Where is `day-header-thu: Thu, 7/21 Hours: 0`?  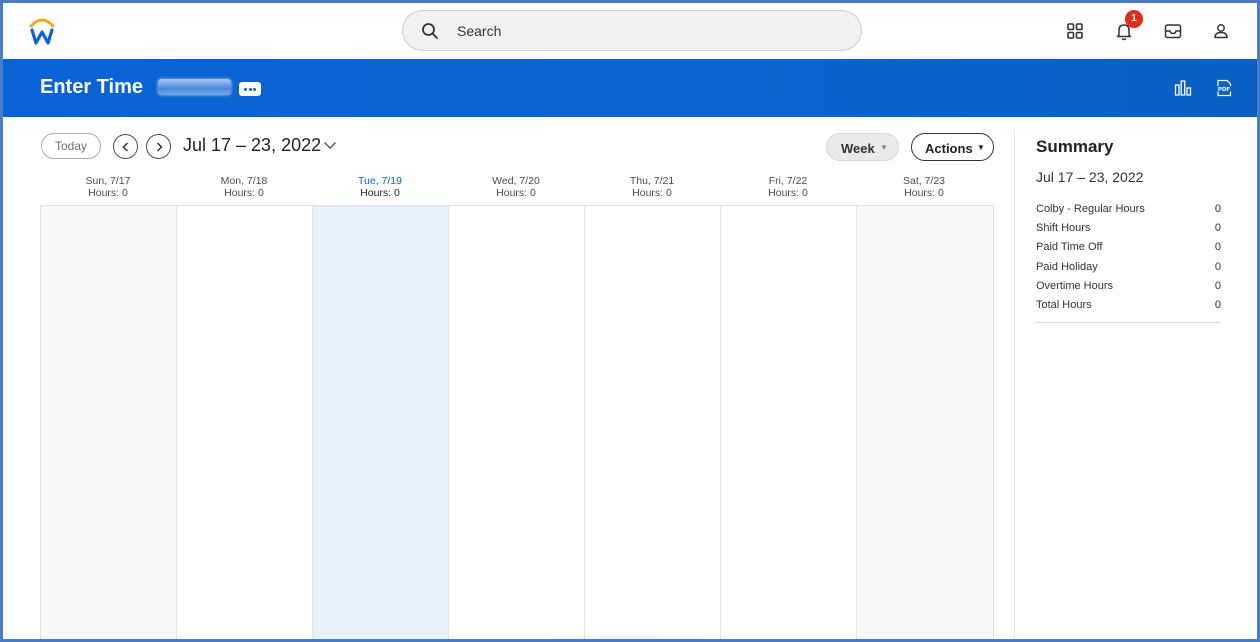
day-header-thu: Thu, 7/21 Hours: 0 is located at coordinates (652, 187).